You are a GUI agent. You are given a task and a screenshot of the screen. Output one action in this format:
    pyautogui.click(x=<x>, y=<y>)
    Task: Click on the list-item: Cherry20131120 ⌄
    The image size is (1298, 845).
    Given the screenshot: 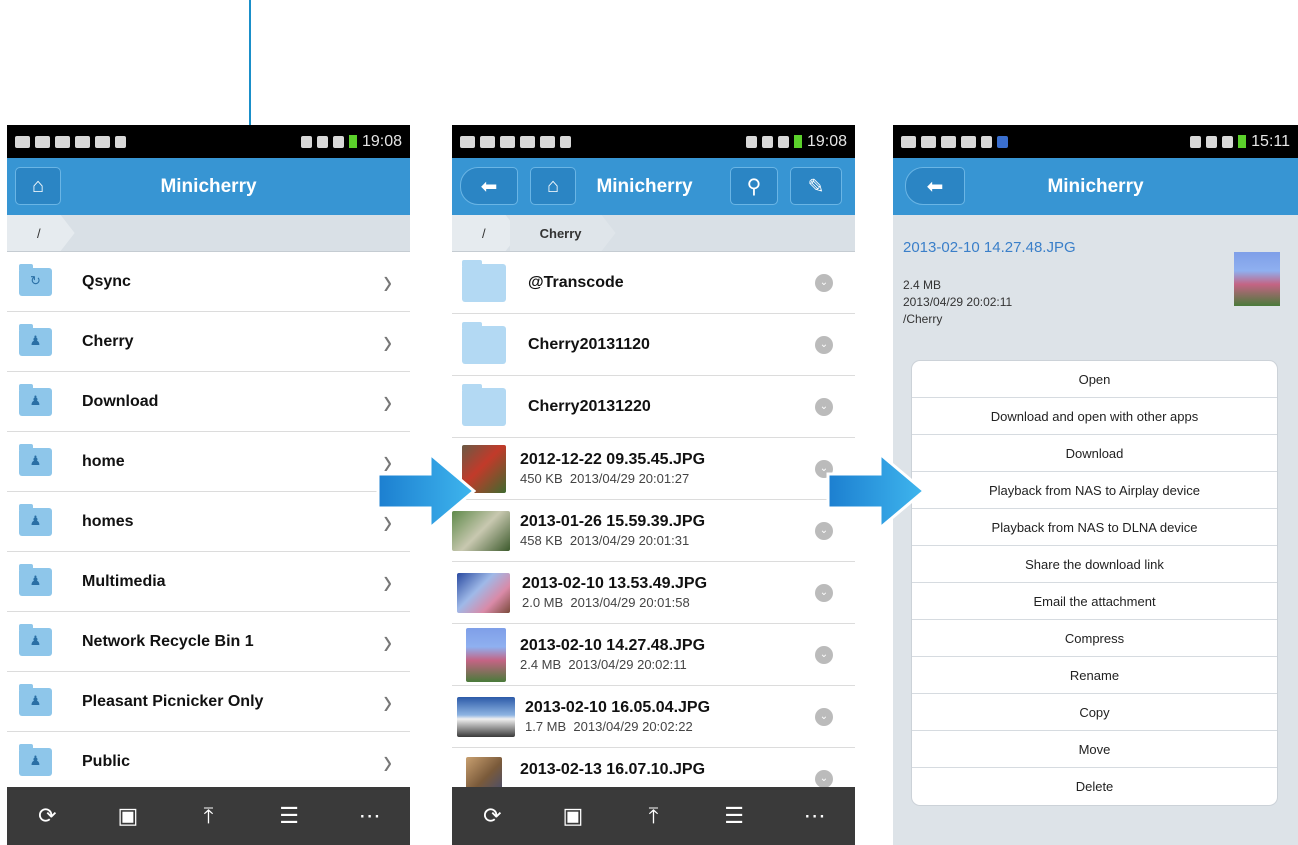 What is the action you would take?
    pyautogui.click(x=653, y=345)
    